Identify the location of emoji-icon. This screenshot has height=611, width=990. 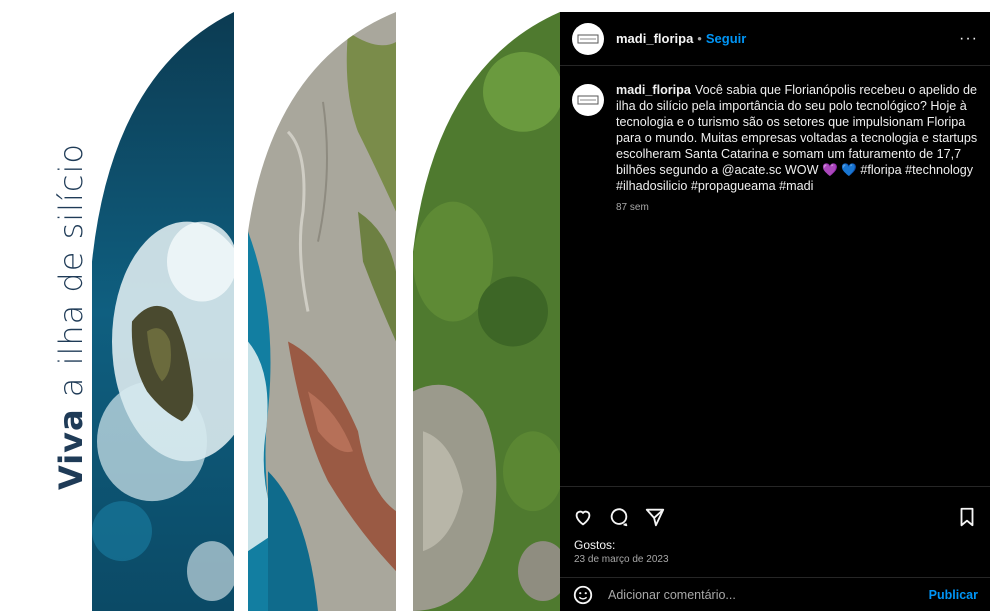
(583, 595).